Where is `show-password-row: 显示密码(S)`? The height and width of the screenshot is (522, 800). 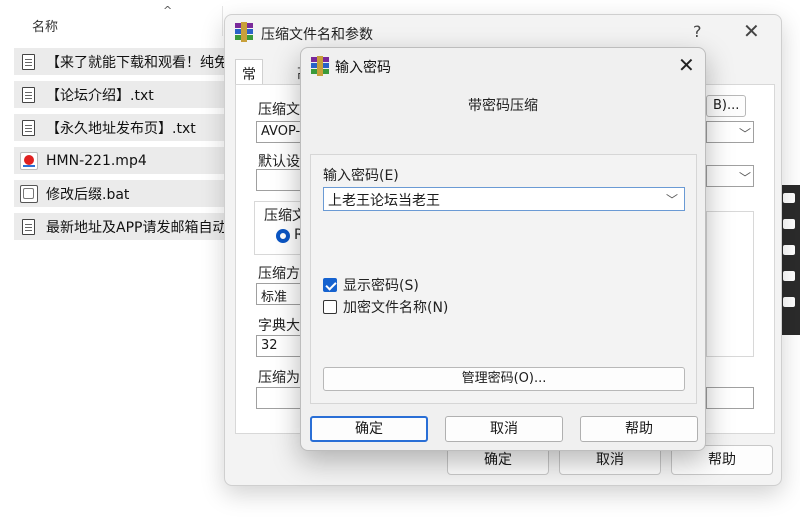 show-password-row: 显示密码(S) is located at coordinates (371, 285).